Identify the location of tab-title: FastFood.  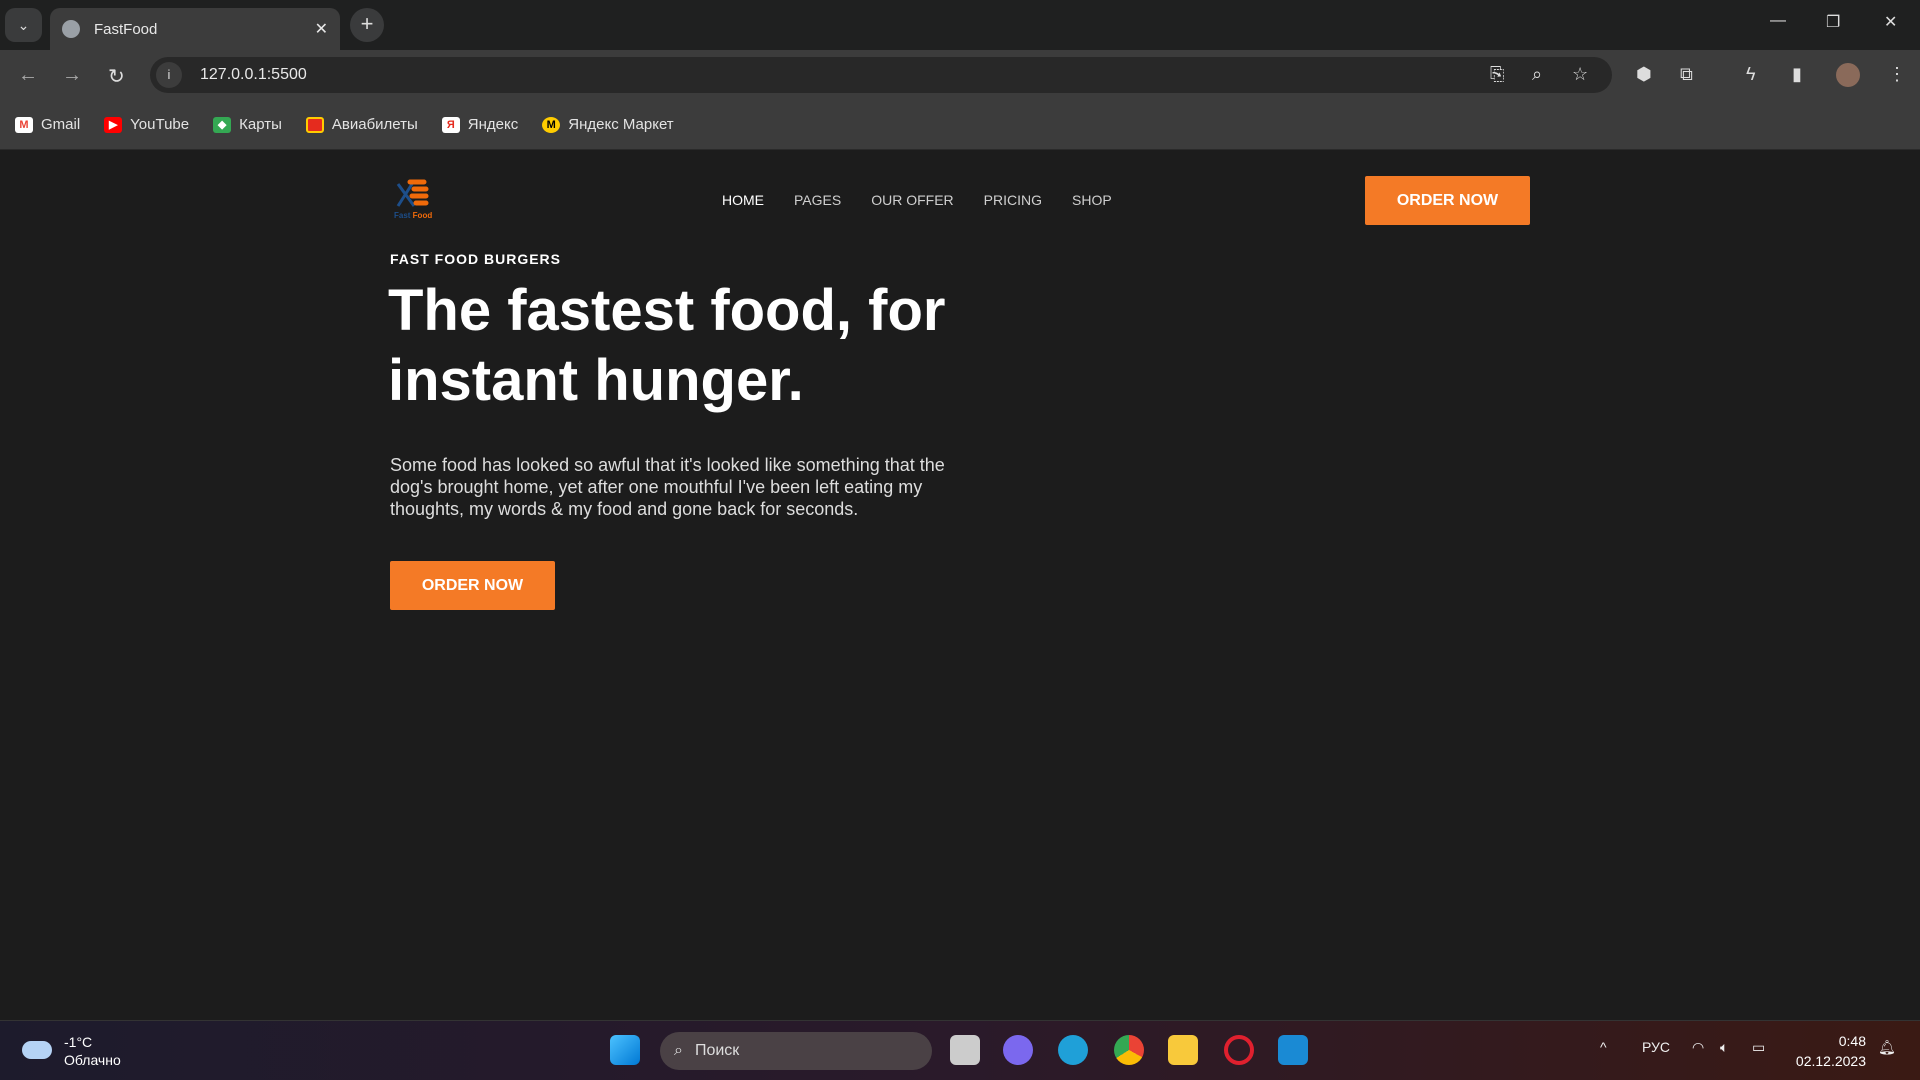
(126, 29).